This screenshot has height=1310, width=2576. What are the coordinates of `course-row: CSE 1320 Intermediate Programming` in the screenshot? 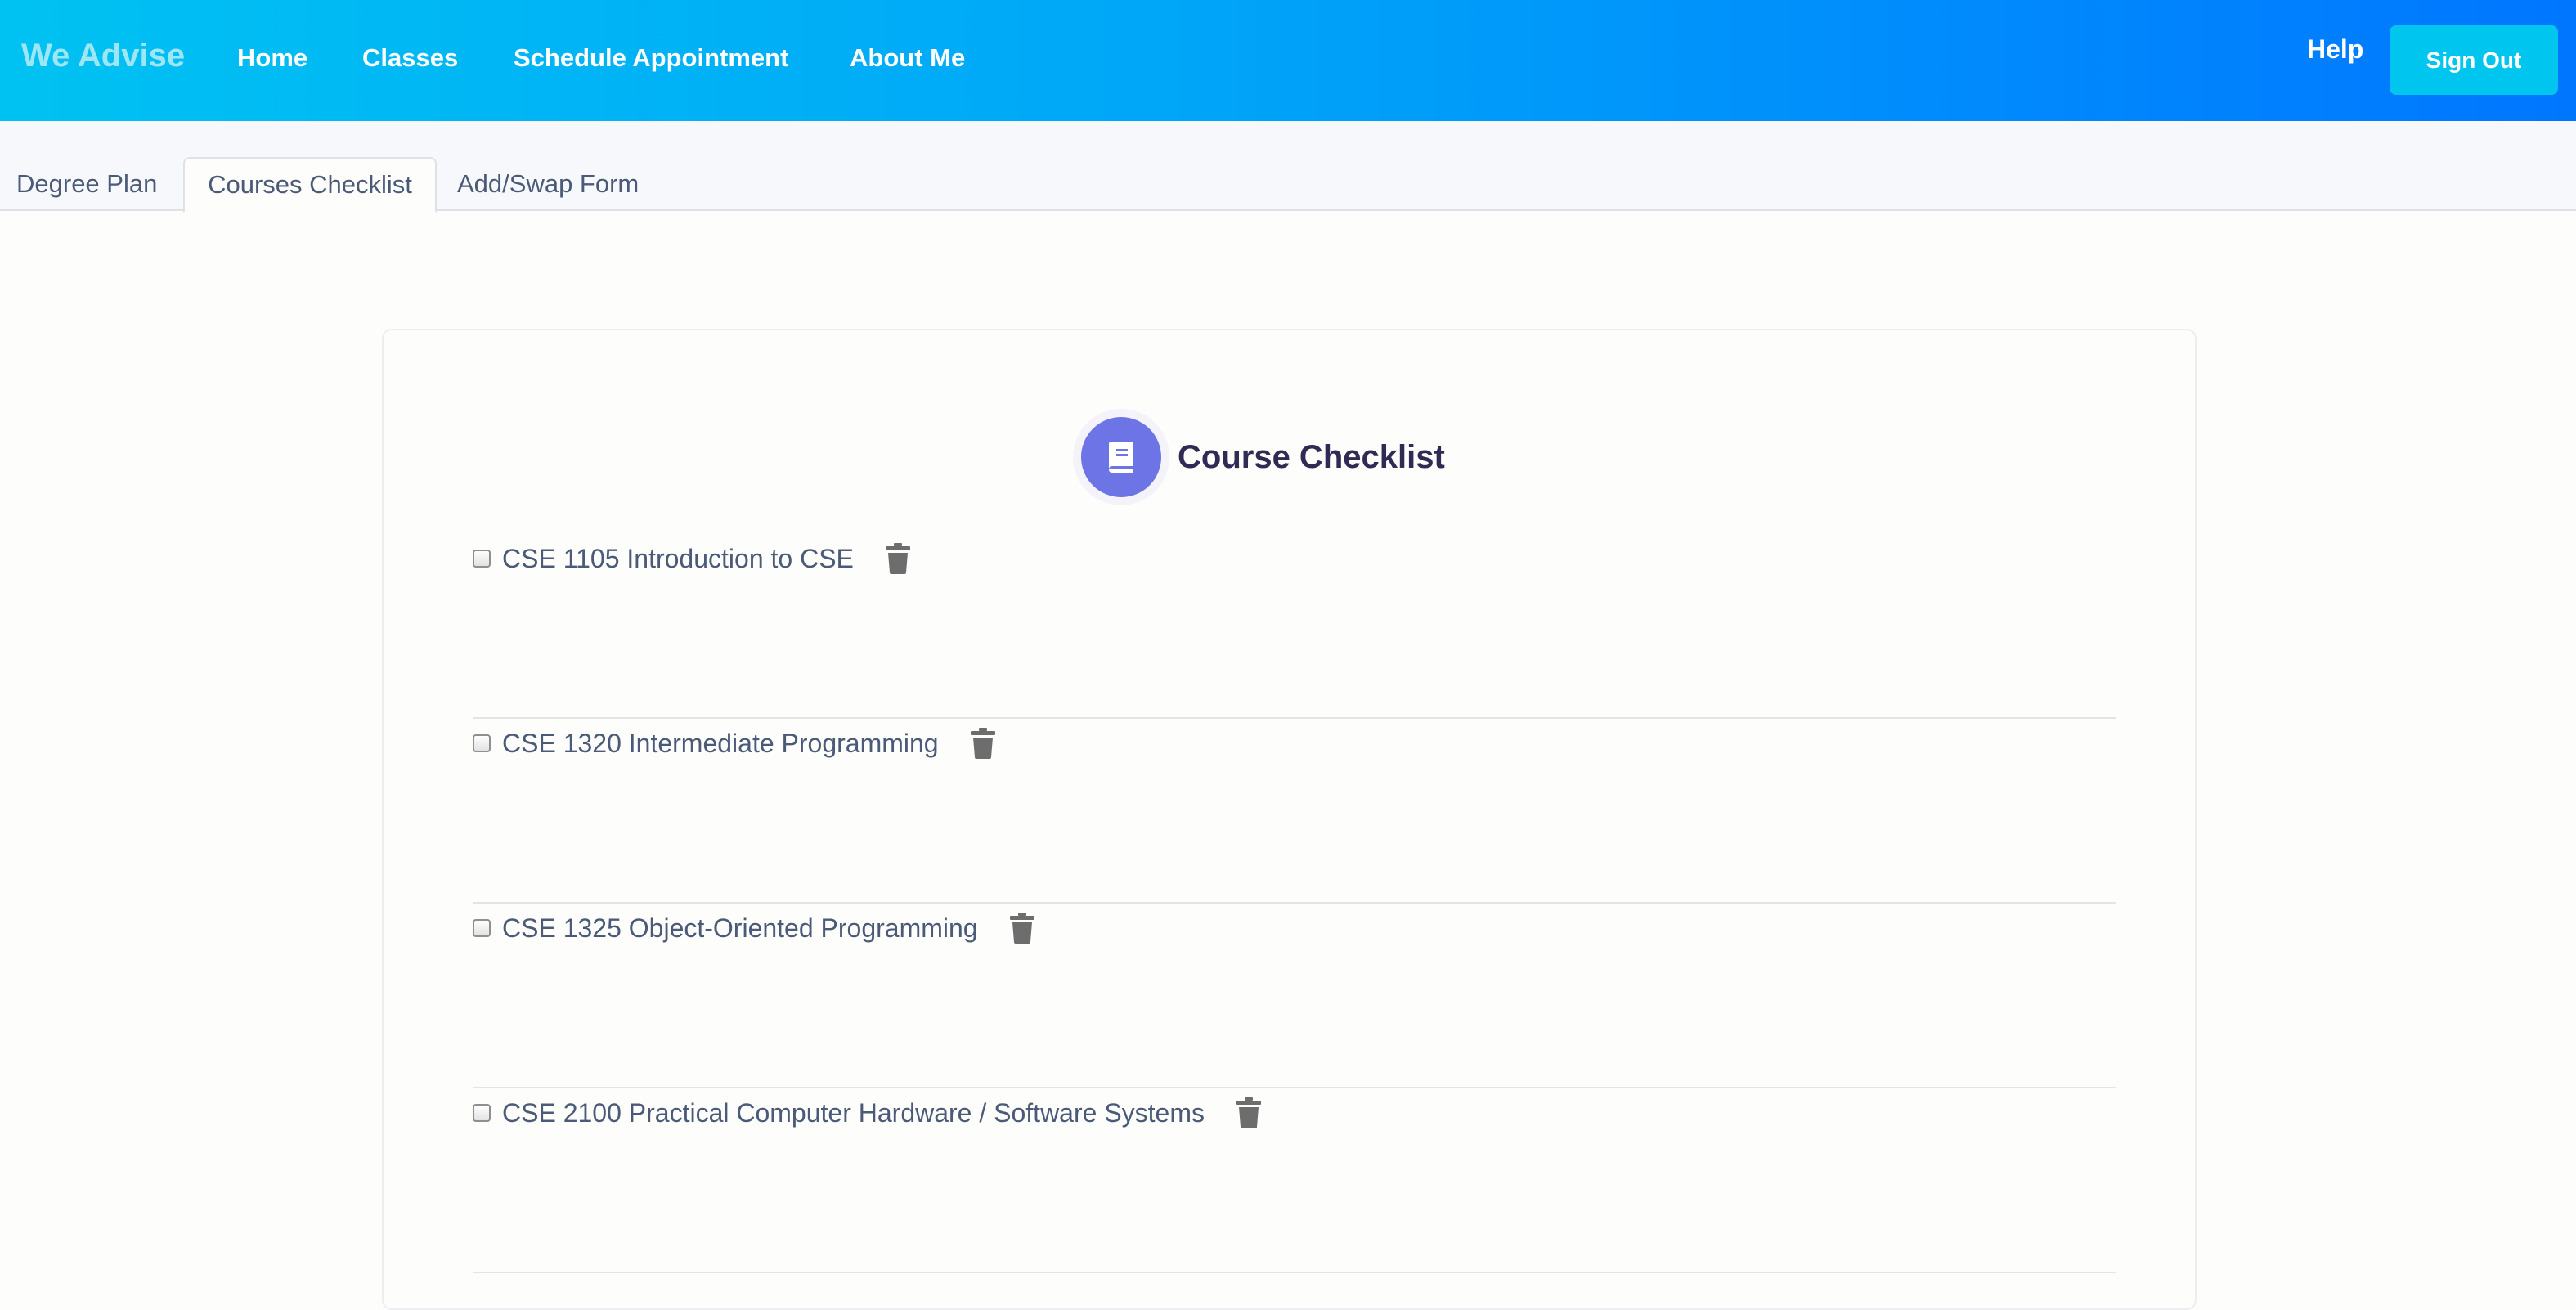 It's located at (1295, 812).